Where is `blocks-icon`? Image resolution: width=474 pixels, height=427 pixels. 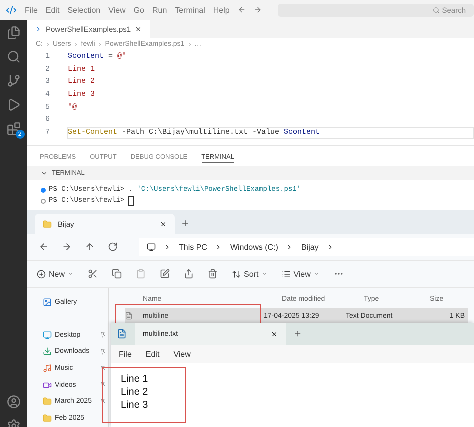 blocks-icon is located at coordinates (13, 129).